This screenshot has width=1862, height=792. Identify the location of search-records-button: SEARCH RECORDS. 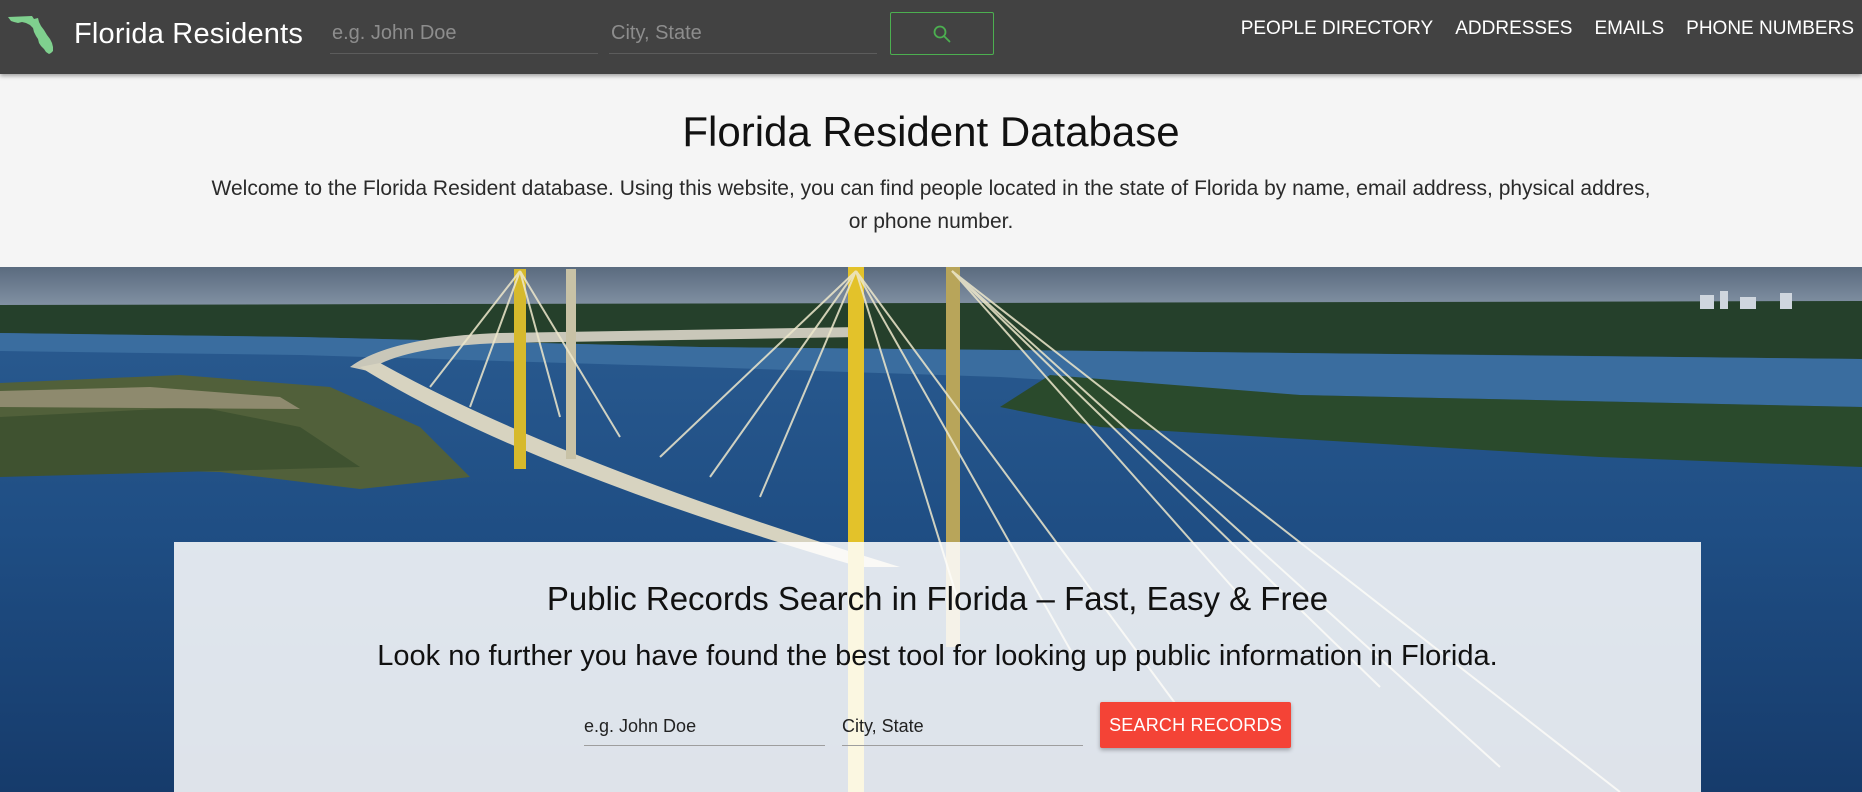
(1195, 725).